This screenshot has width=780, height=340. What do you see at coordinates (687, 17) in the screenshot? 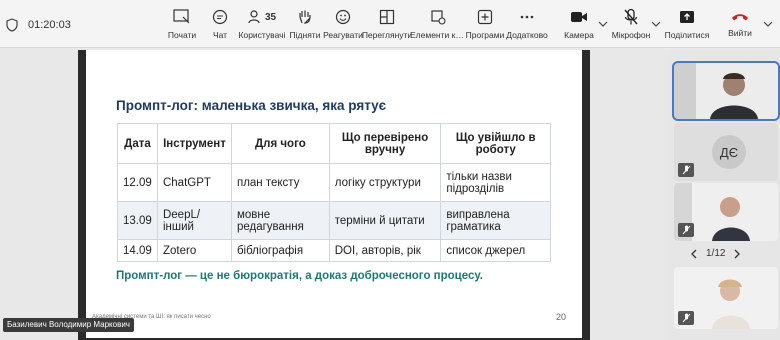
I see `share-icon` at bounding box center [687, 17].